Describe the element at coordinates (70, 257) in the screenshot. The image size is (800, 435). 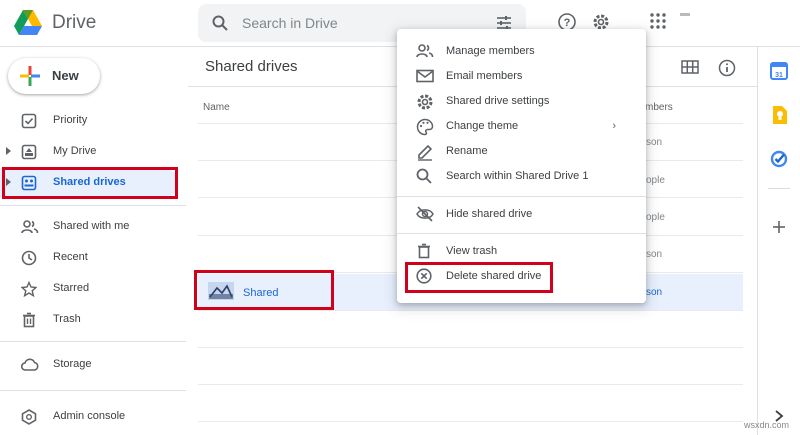
I see `sidebar-item-label: Recent` at that location.